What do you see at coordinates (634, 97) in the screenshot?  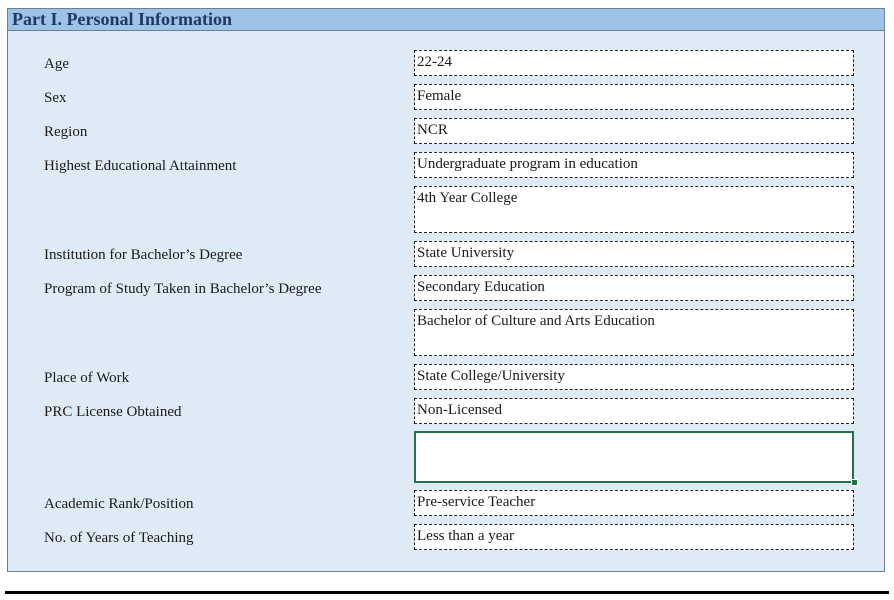 I see `sex-field: Female` at bounding box center [634, 97].